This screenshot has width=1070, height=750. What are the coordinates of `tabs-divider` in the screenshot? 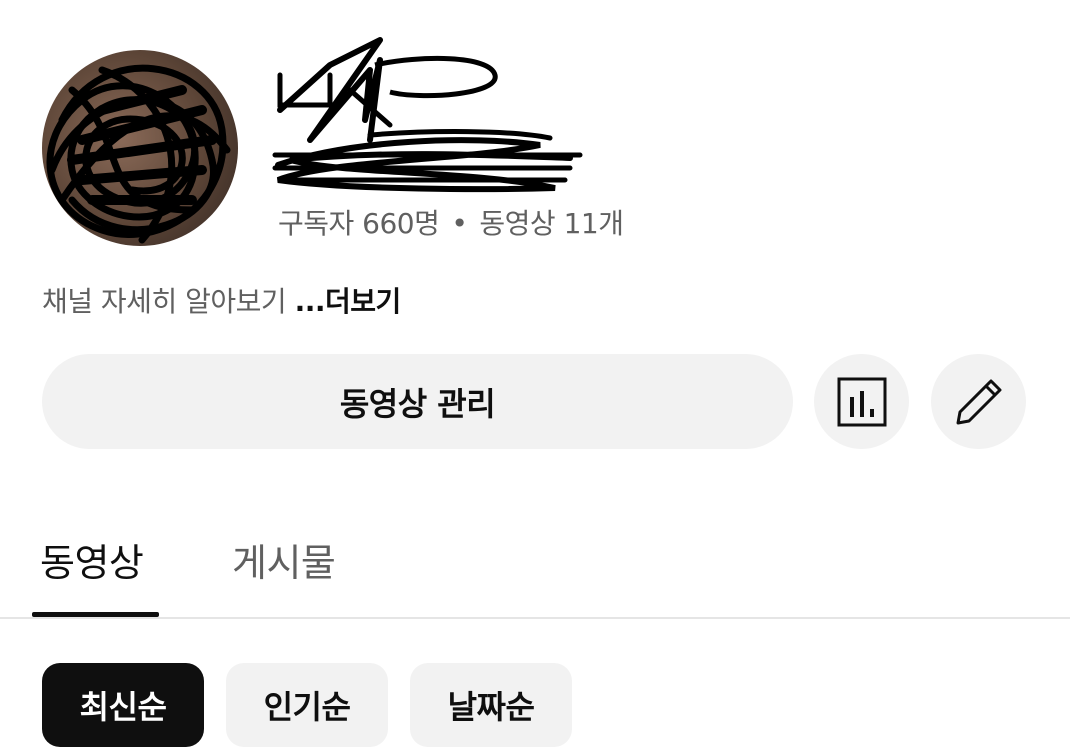 It's located at (535, 618).